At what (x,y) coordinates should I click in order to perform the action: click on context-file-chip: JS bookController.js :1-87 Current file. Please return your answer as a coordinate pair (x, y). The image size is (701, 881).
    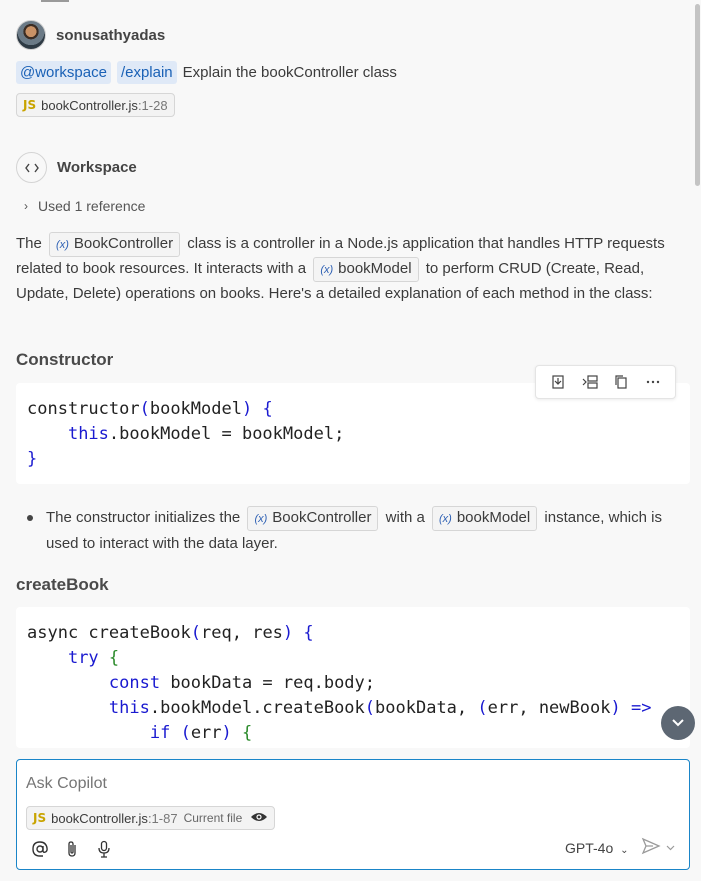
    Looking at the image, I should click on (151, 818).